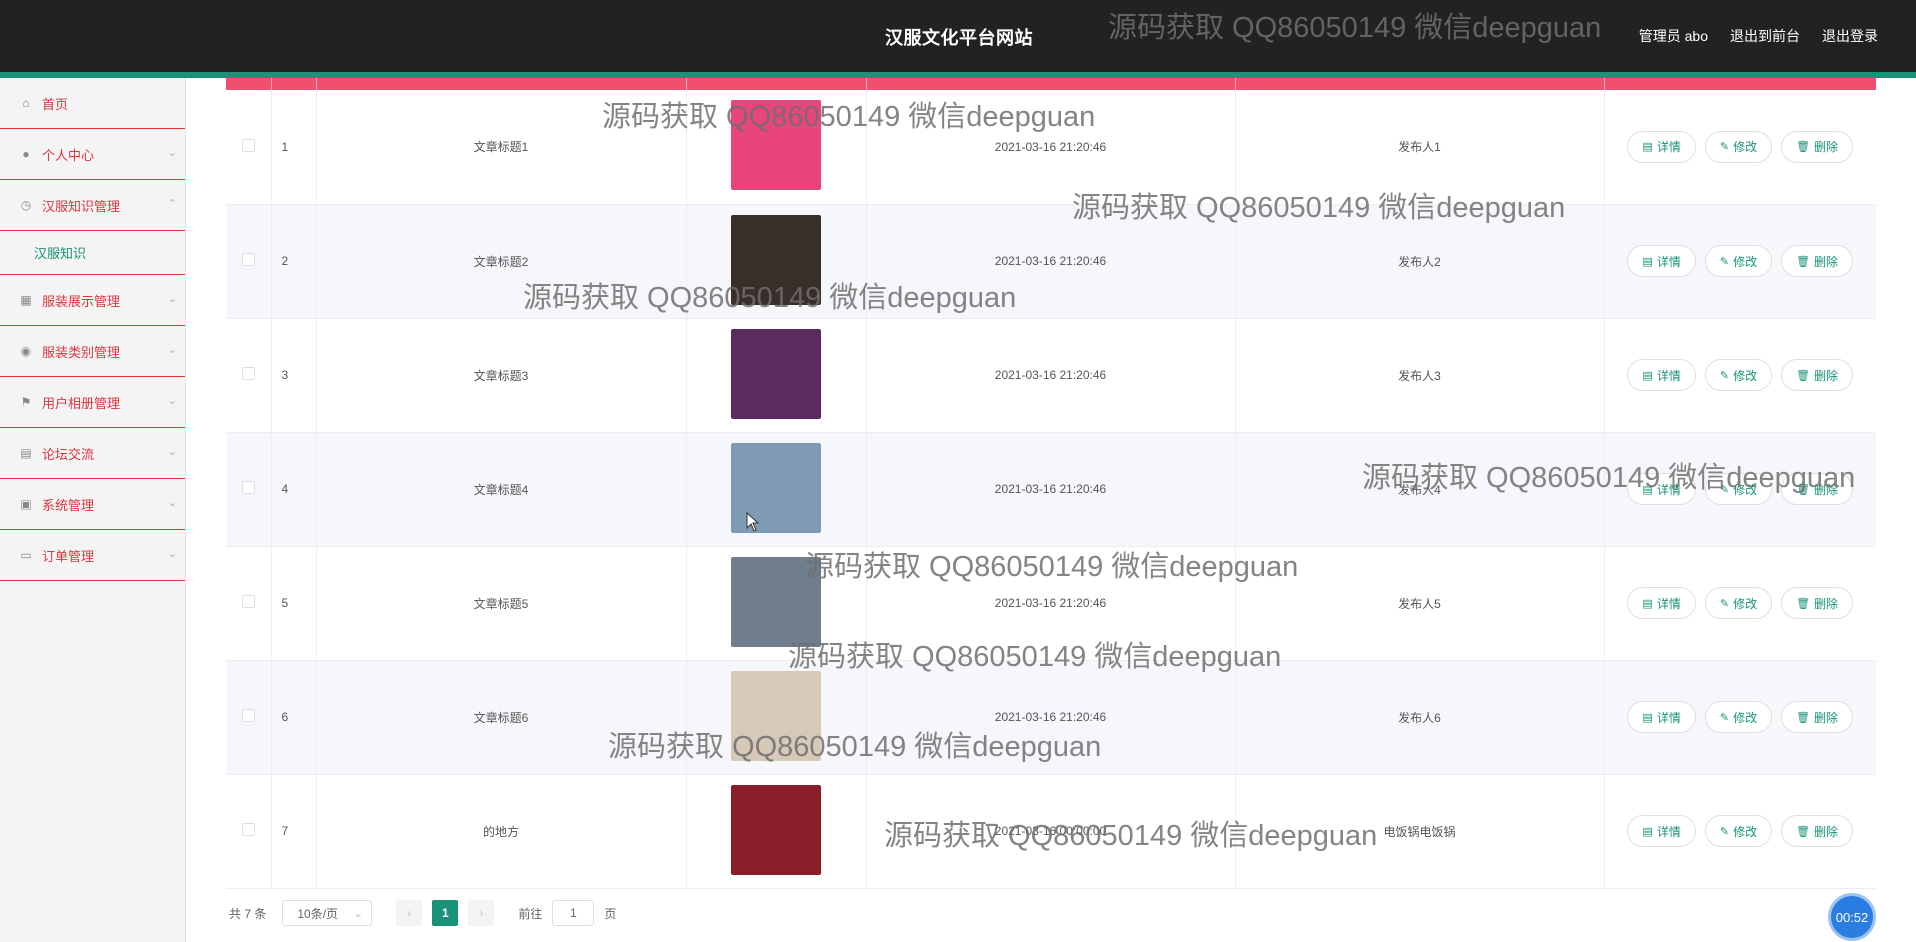  What do you see at coordinates (26, 453) in the screenshot?
I see `grid-icon: ▤` at bounding box center [26, 453].